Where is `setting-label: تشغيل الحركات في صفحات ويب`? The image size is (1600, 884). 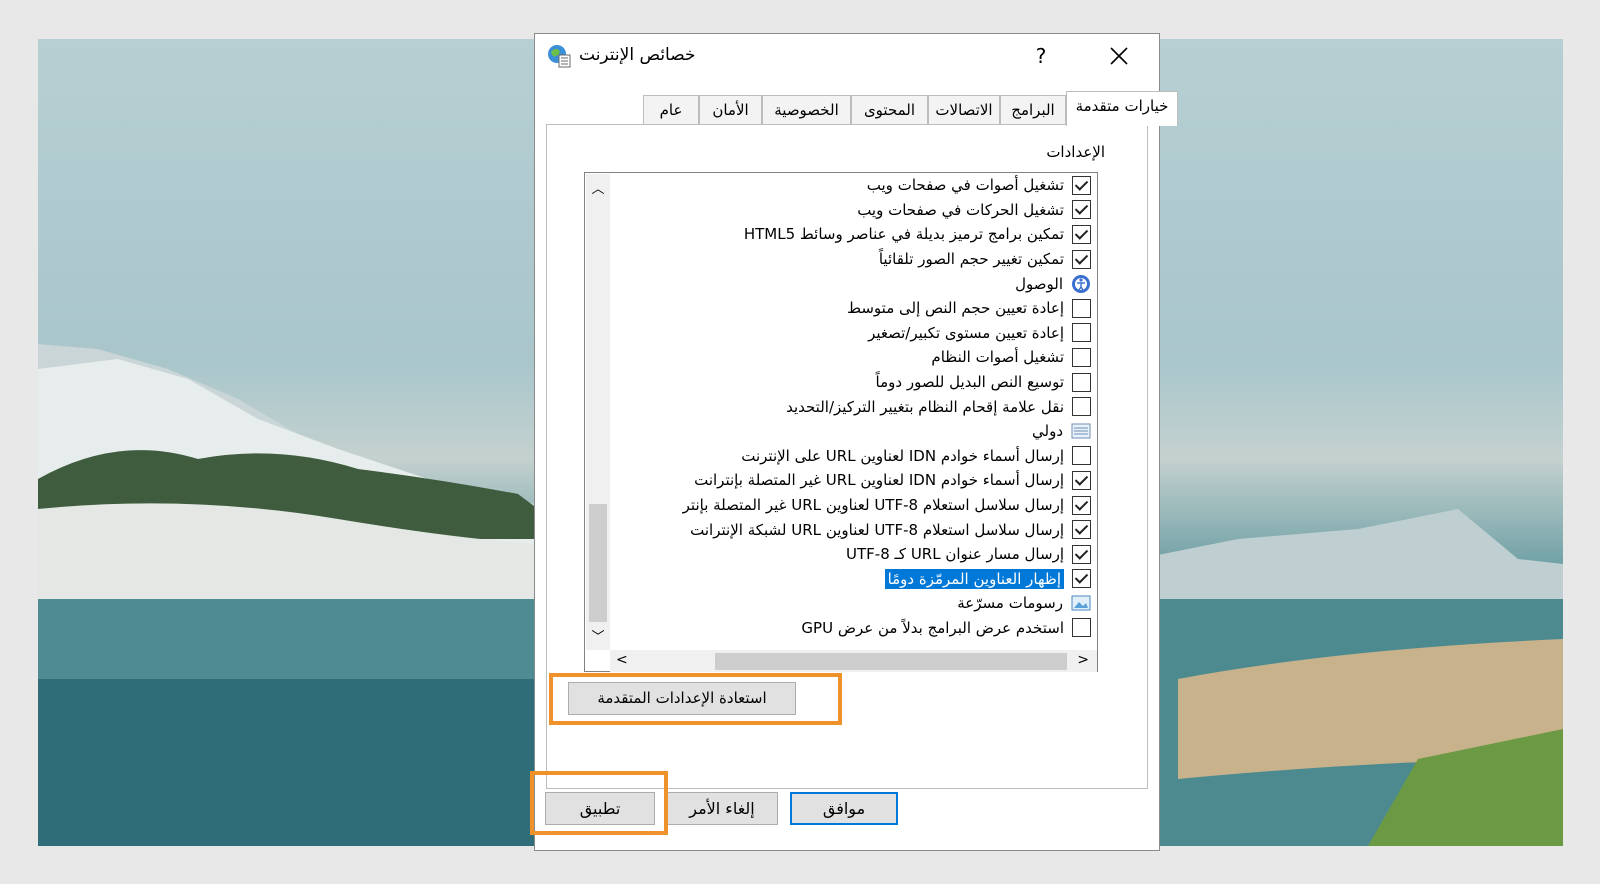 setting-label: تشغيل الحركات في صفحات ويب is located at coordinates (960, 209).